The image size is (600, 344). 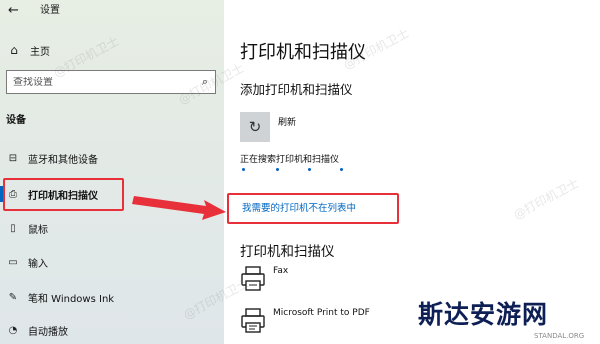 I want to click on refresh-label: 刷新, so click(x=287, y=123).